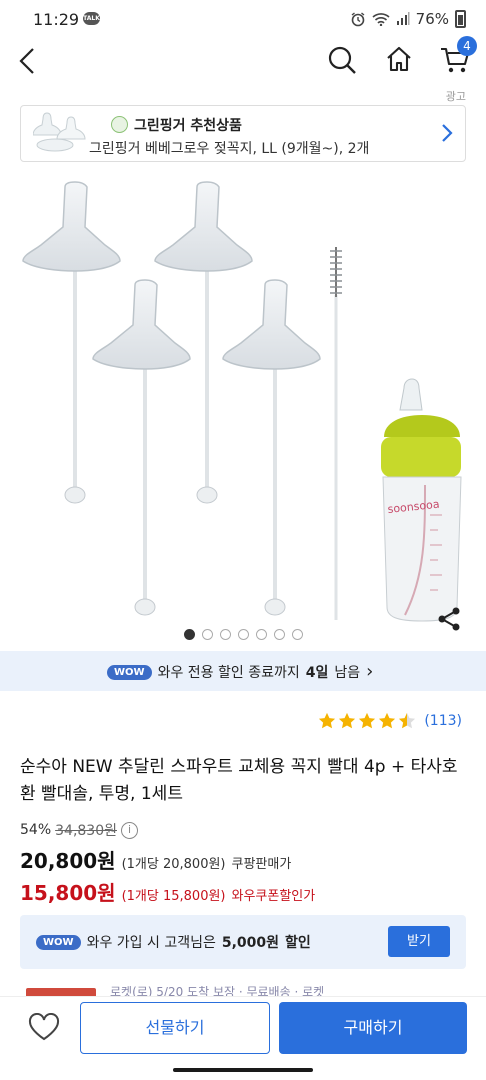  Describe the element at coordinates (188, 126) in the screenshot. I see `recommend-title: 그린핑거 추천상품` at that location.